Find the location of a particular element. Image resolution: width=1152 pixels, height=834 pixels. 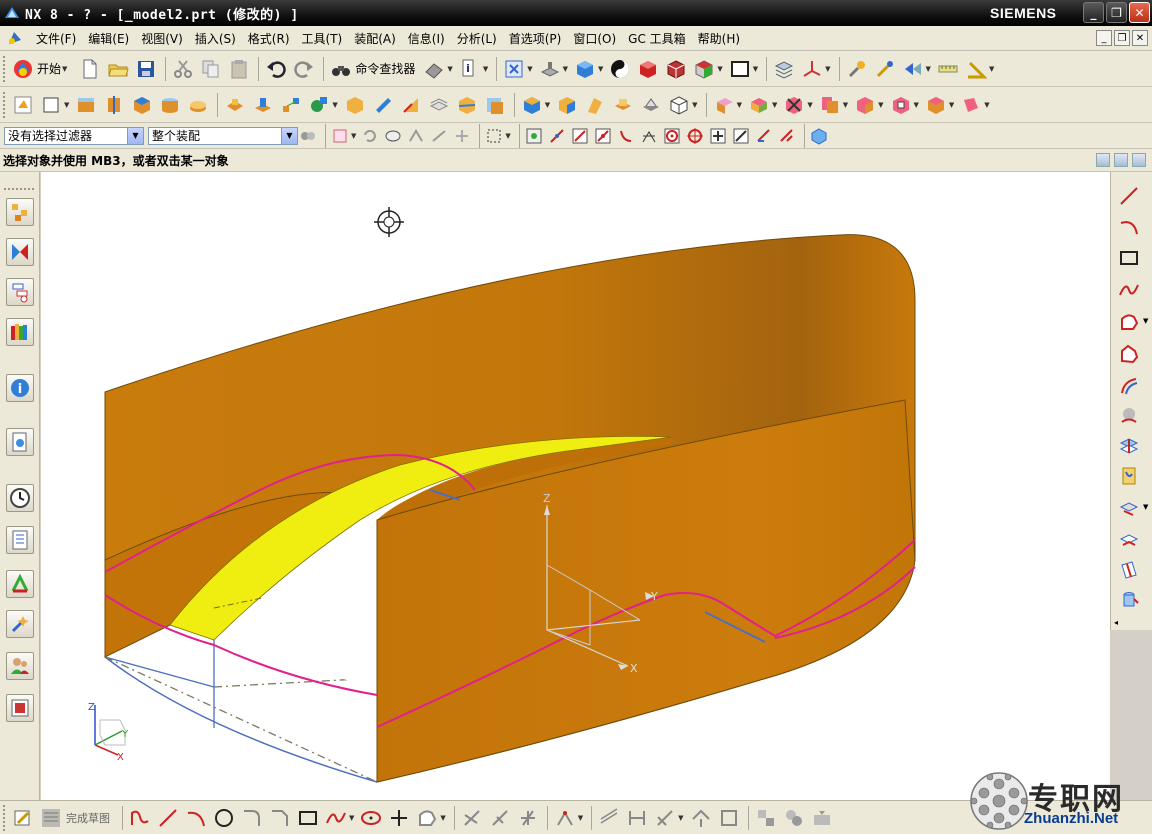

boss-button is located at coordinates (263, 105).